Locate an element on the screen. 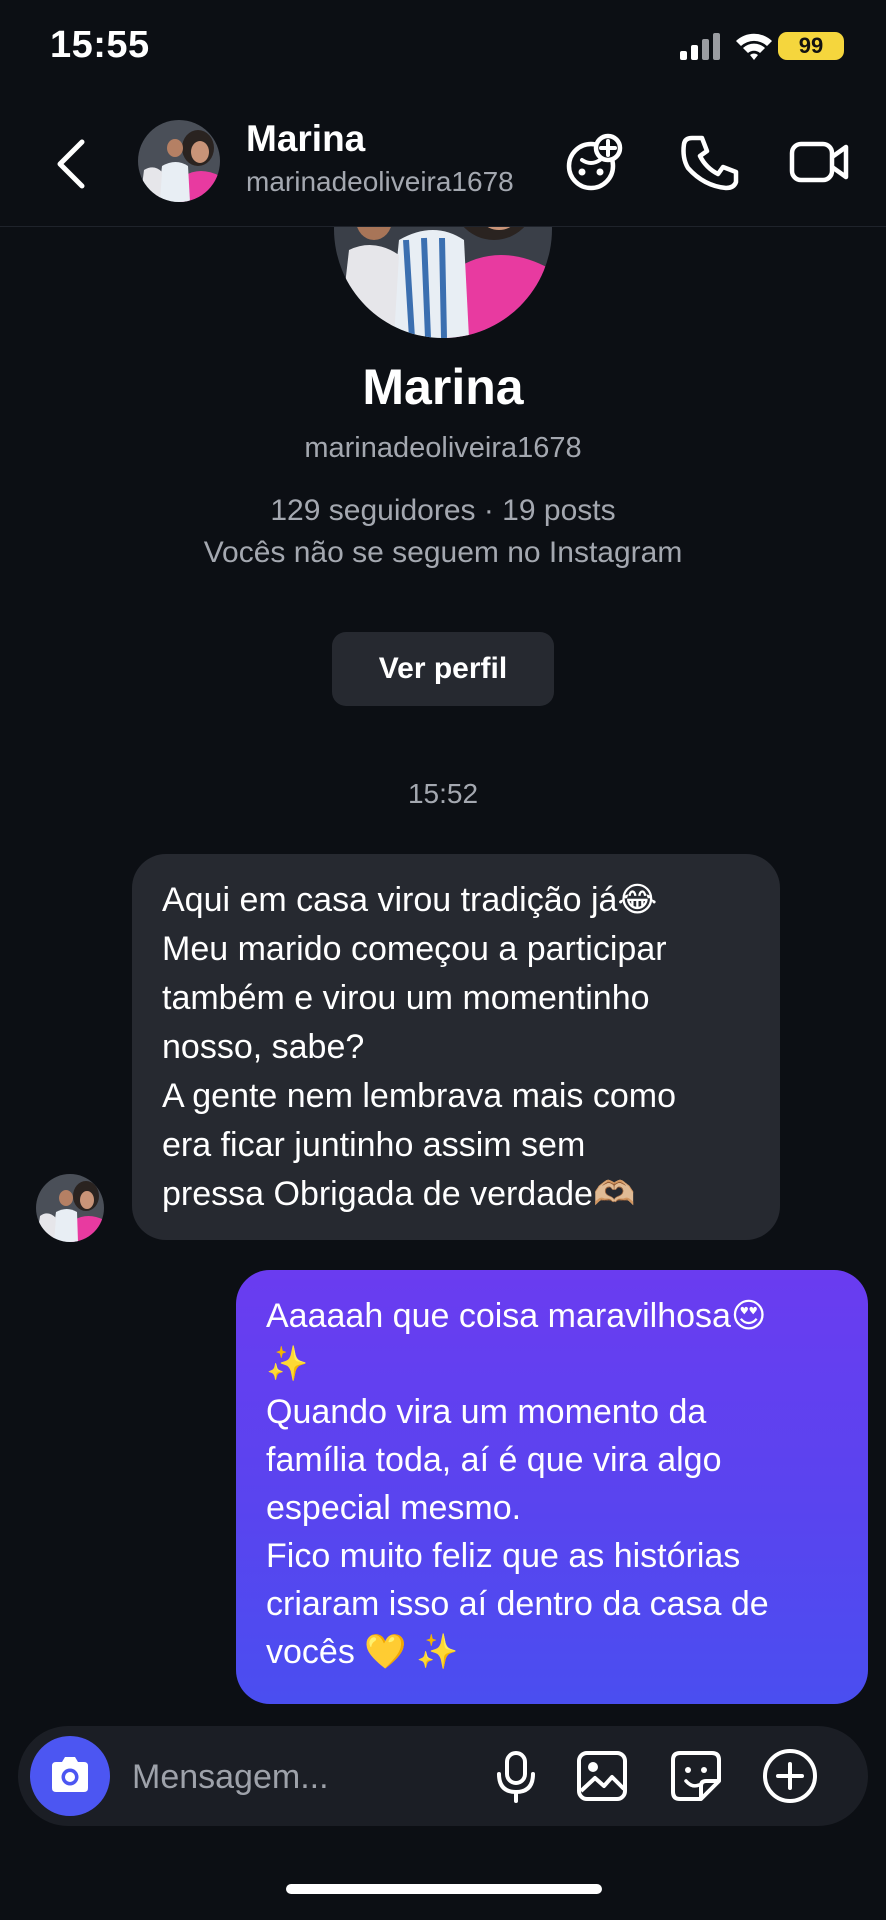  profile-name: Marina is located at coordinates (443, 387).